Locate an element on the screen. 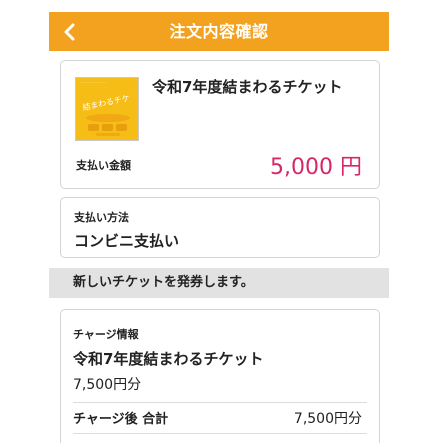 This screenshot has height=443, width=443. payment-method-card: 支払い方法 コンビニ支払い is located at coordinates (220, 227).